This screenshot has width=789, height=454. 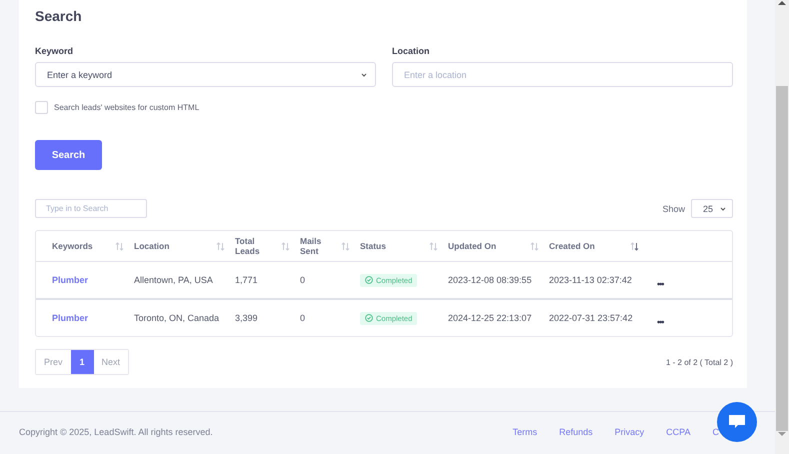 I want to click on table-cell: 1,771, so click(x=246, y=280).